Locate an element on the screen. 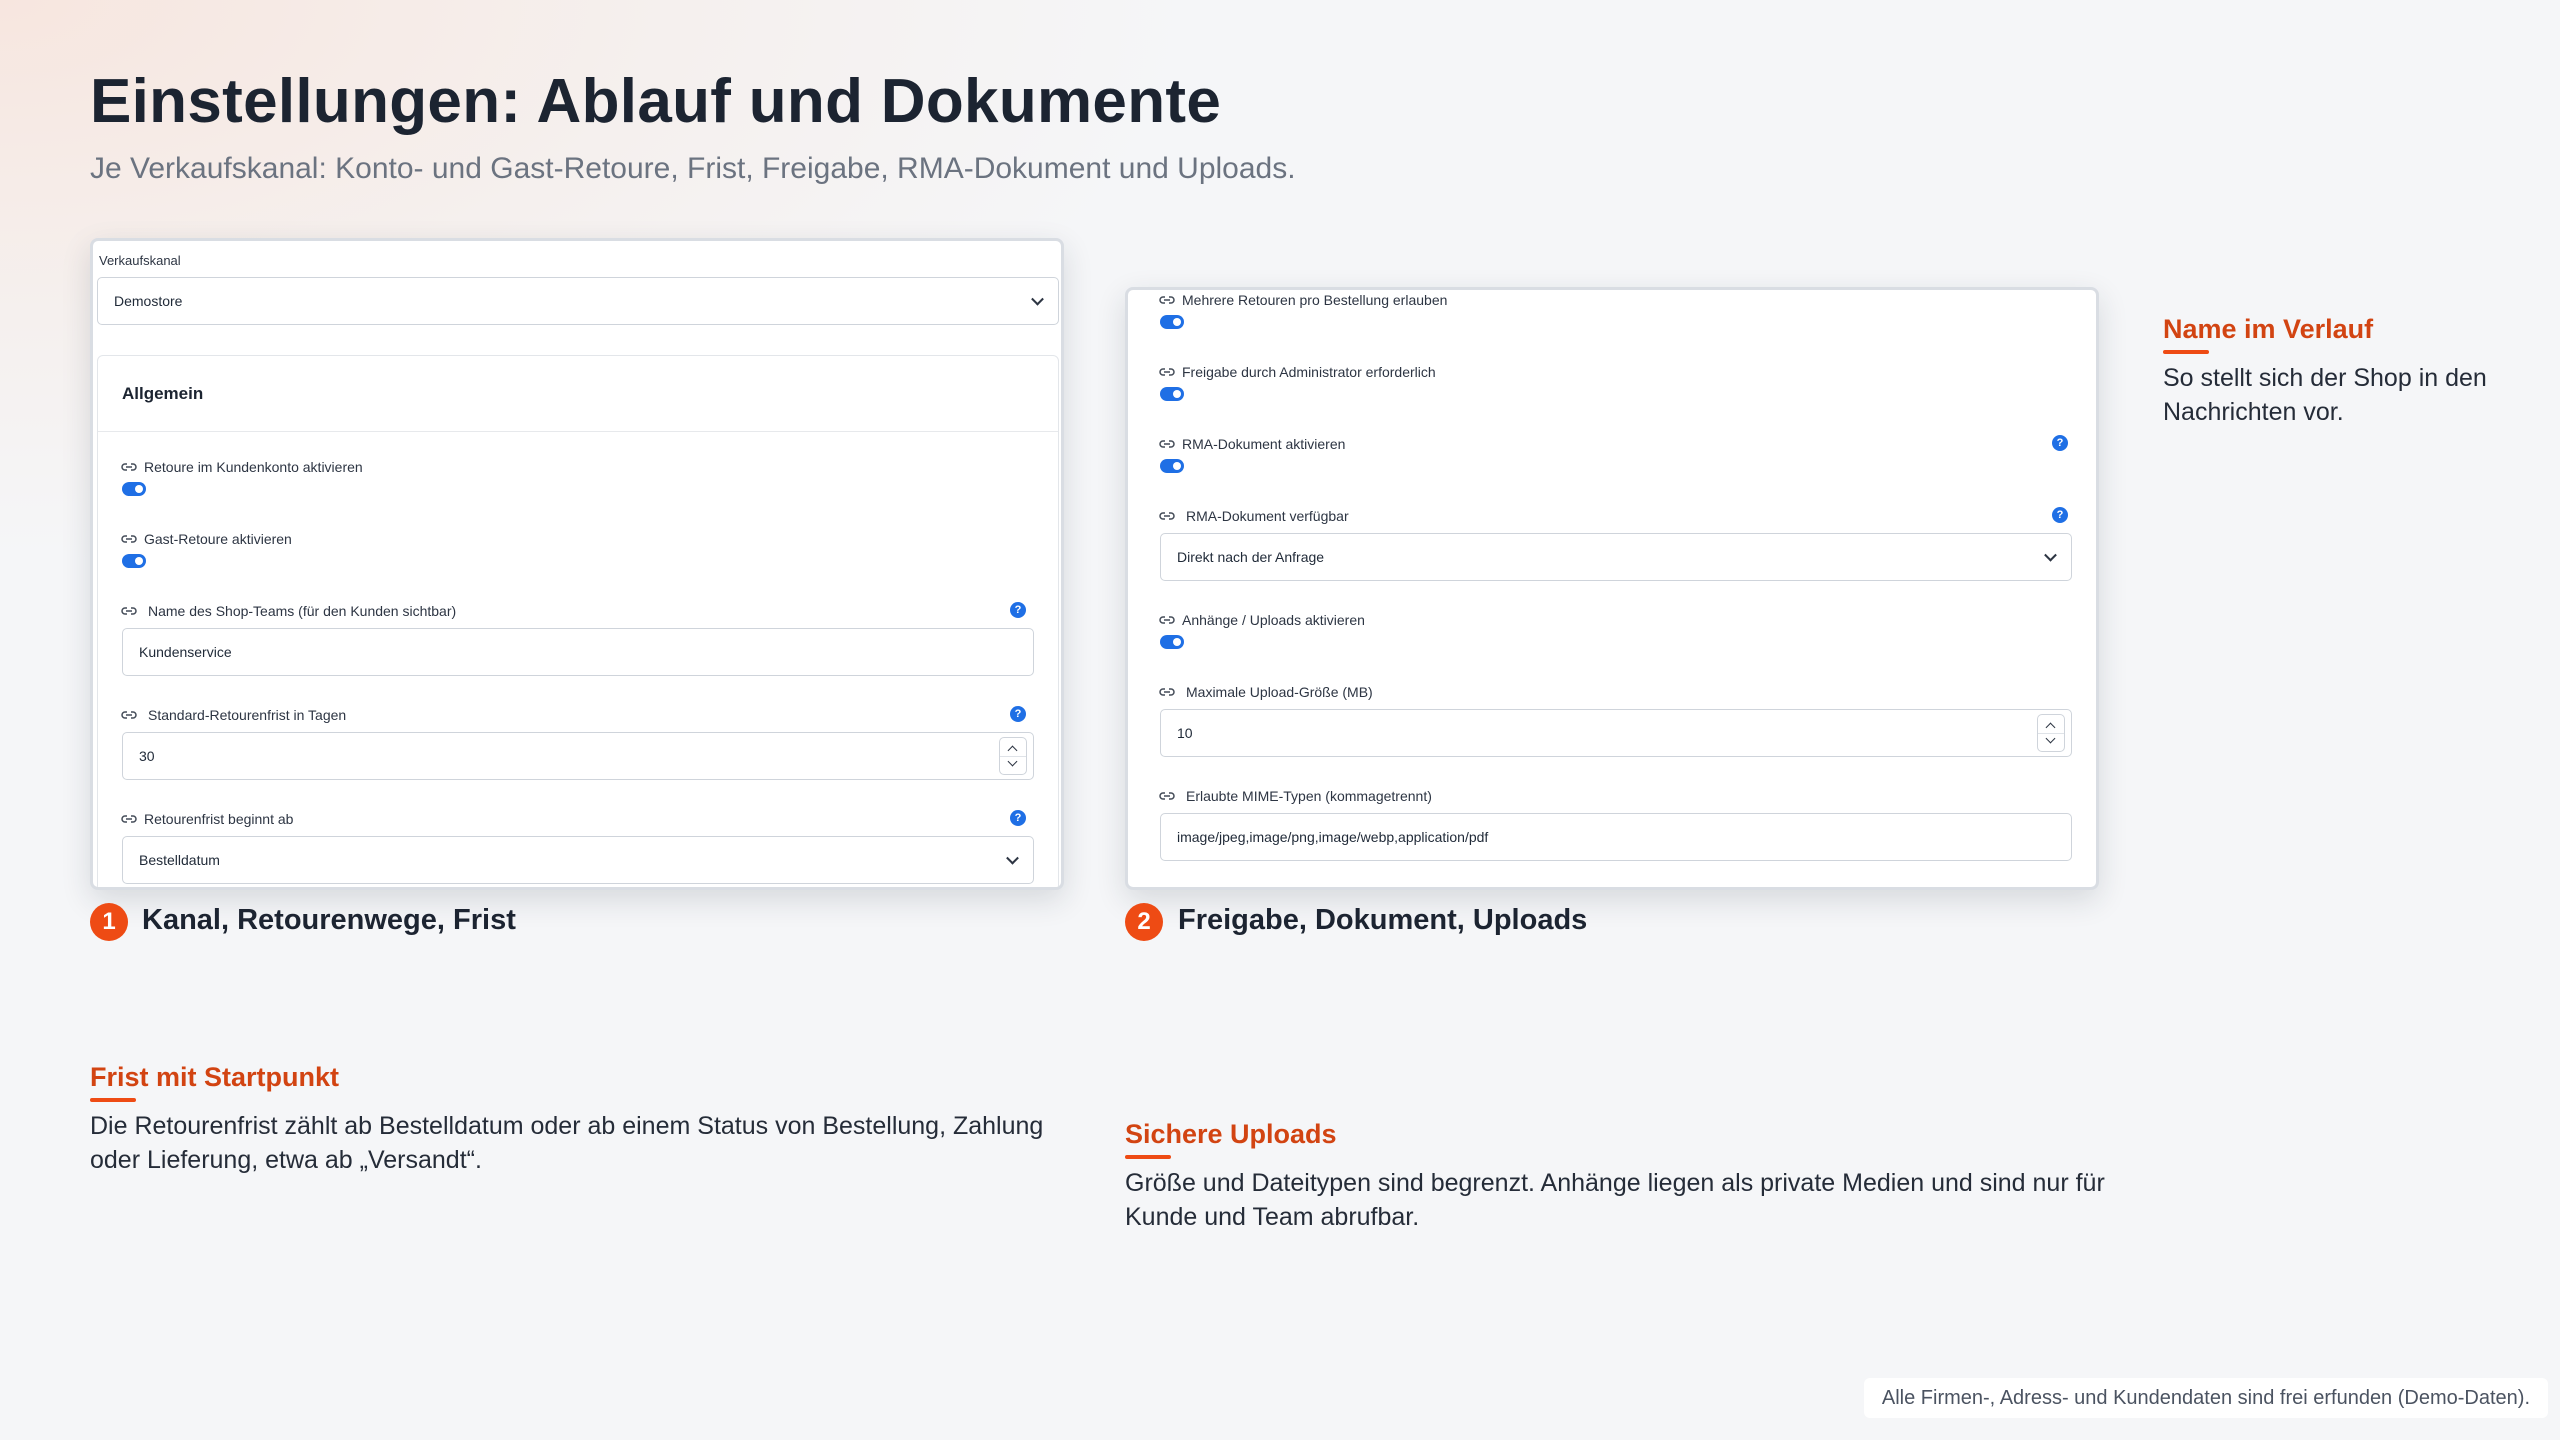  mime-label: Erlaubte MIME-Typen (kommagetrennt) is located at coordinates (1309, 796).